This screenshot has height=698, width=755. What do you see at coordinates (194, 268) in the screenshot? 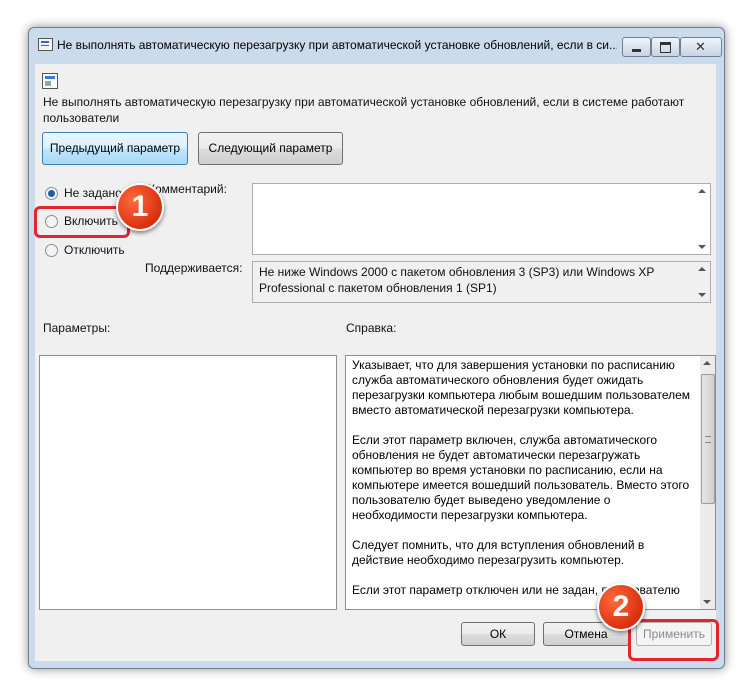
I see `supported-label: Поддерживается:` at bounding box center [194, 268].